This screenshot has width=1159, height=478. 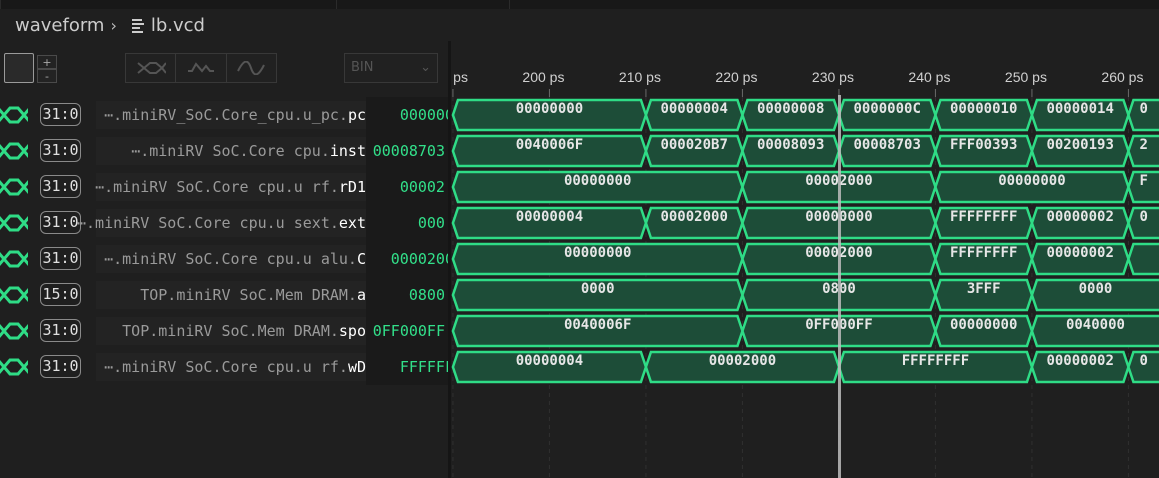 What do you see at coordinates (839, 286) in the screenshot?
I see `time-cursor` at bounding box center [839, 286].